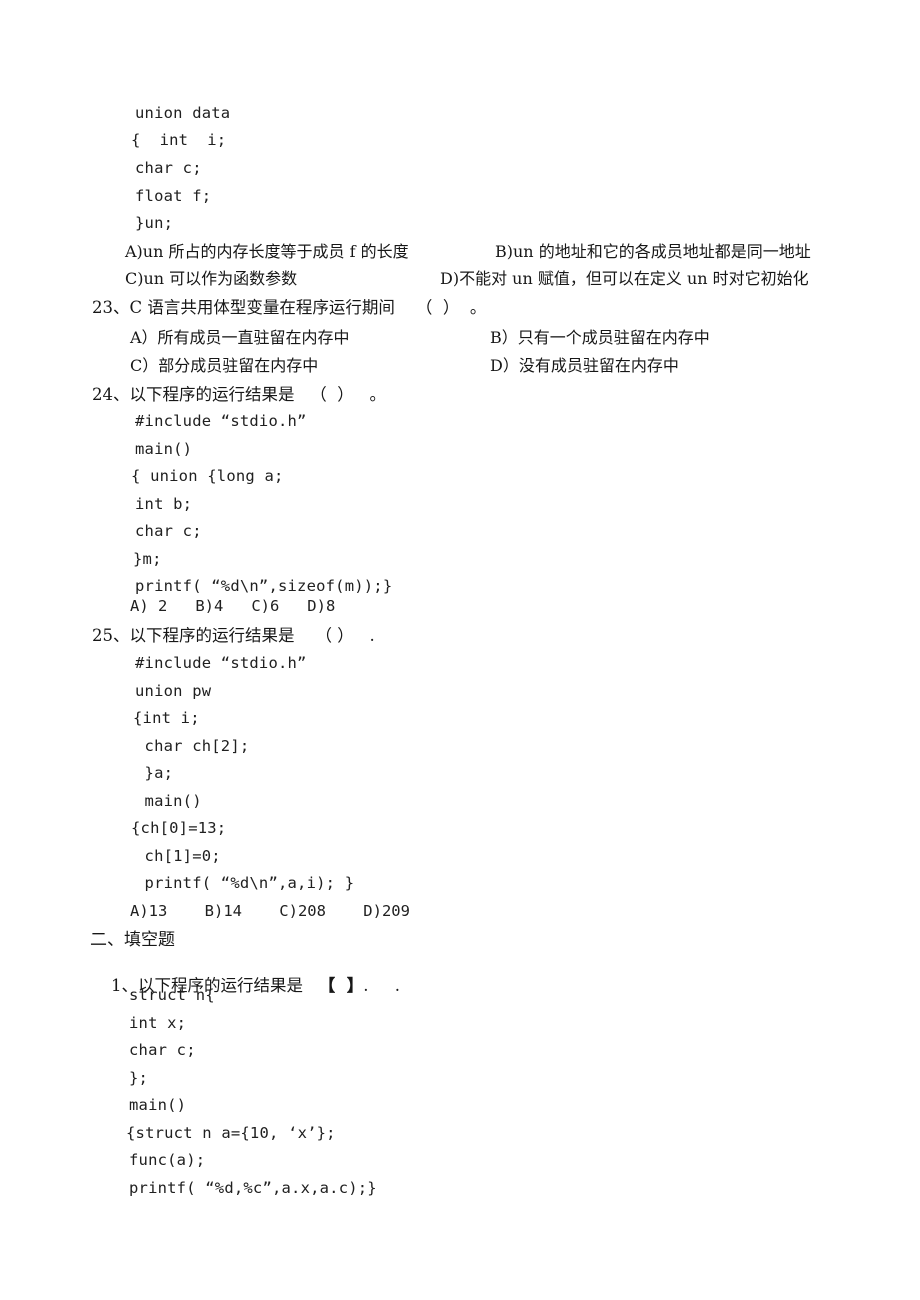  I want to click on code-line: {ch[0]=13;, so click(179, 828).